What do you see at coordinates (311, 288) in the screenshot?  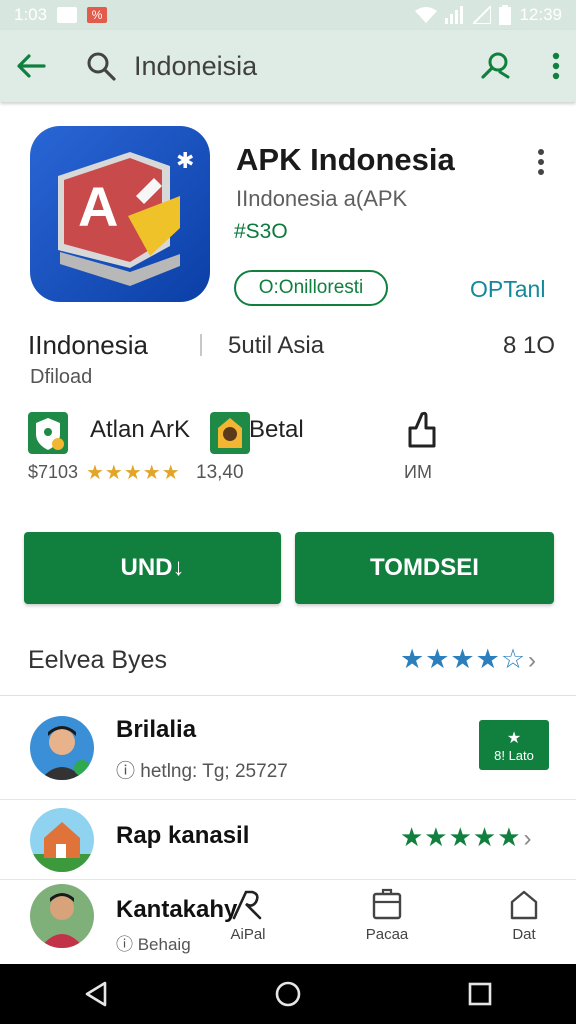 I see `category-chip: O:Onilloresti` at bounding box center [311, 288].